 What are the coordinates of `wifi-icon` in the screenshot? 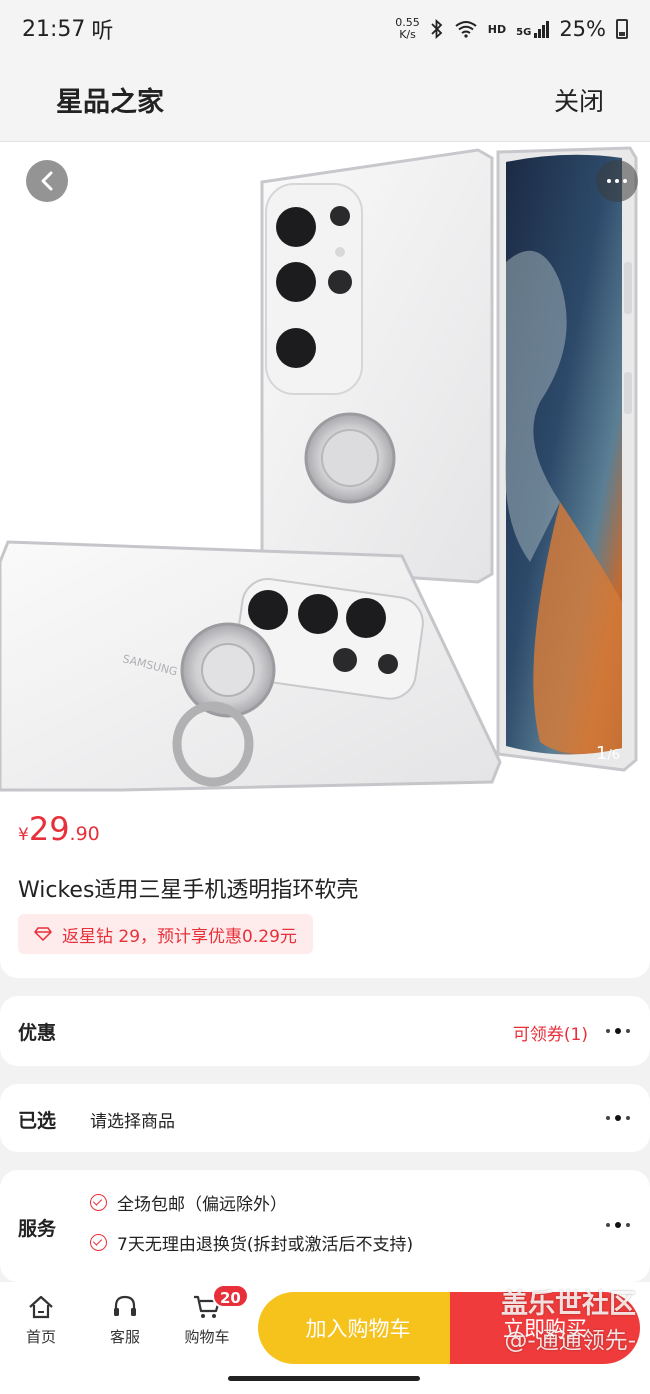 It's located at (466, 29).